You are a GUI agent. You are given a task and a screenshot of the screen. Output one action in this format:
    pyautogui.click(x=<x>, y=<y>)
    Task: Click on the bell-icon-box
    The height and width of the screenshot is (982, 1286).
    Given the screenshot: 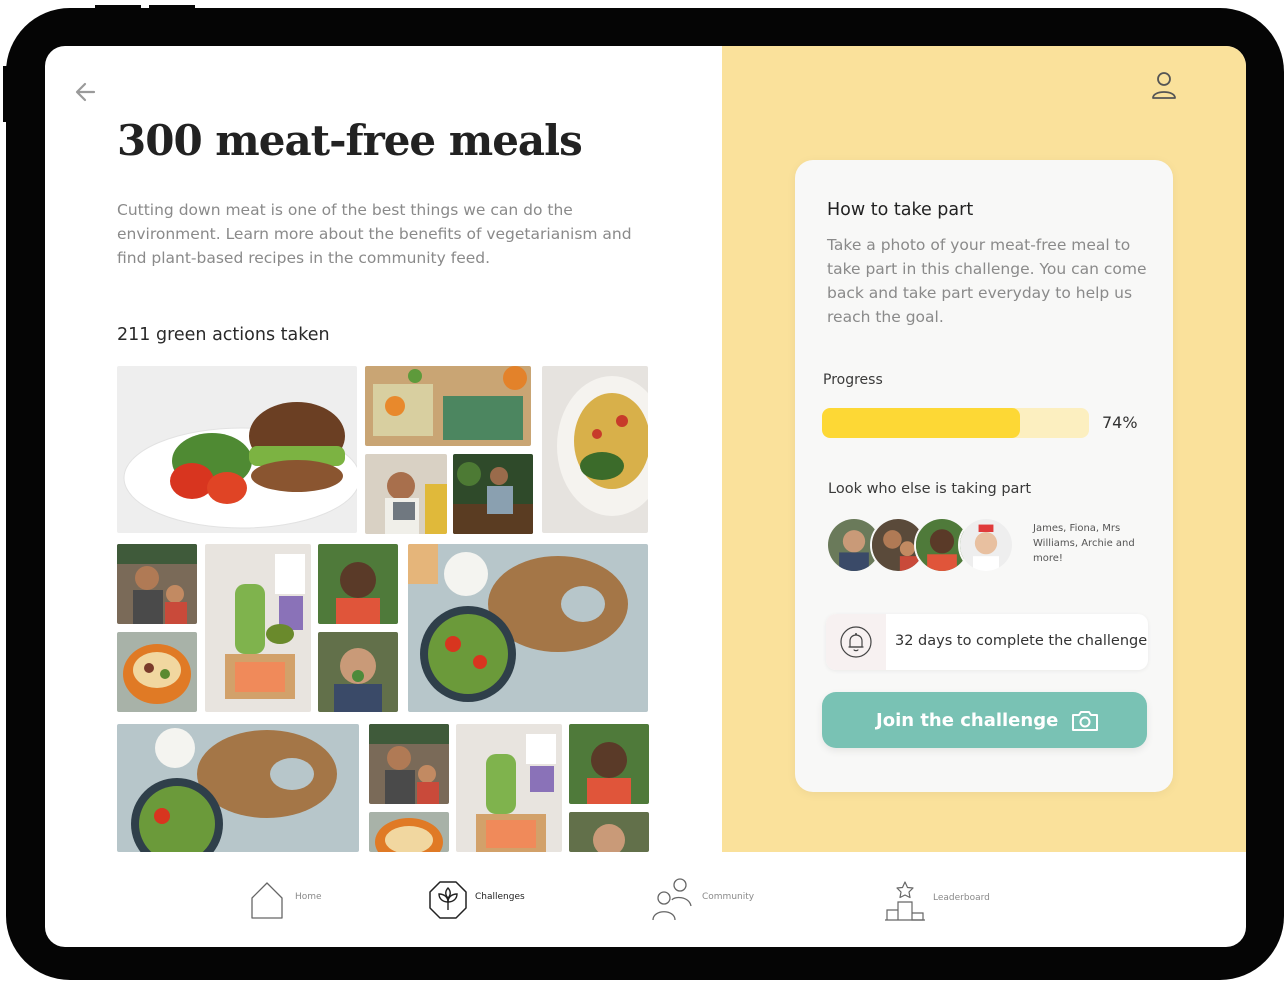 What is the action you would take?
    pyautogui.click(x=856, y=642)
    